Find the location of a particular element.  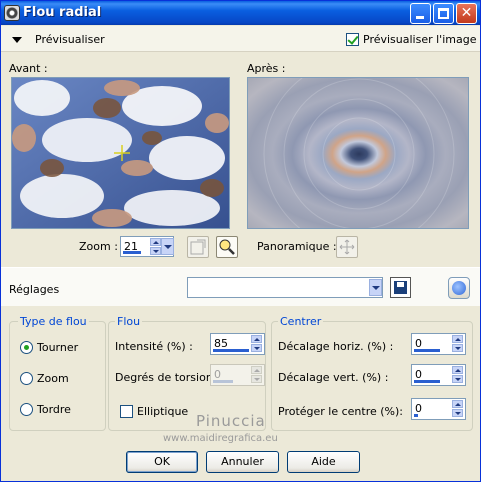

horiz-offset-input: 0 is located at coordinates (438, 344).